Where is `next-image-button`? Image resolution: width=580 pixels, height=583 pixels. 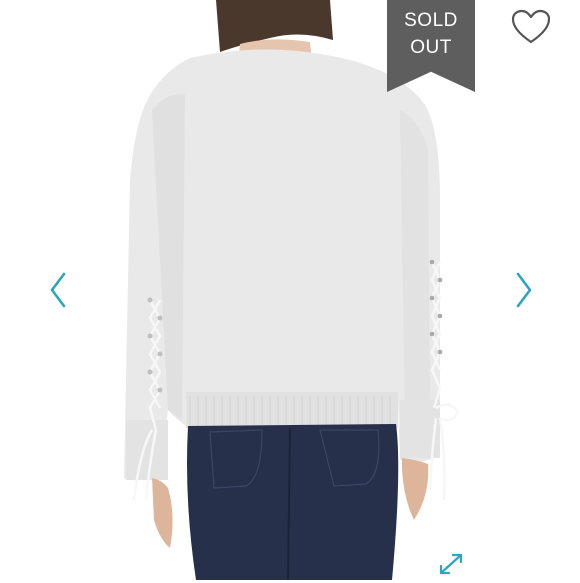
next-image-button is located at coordinates (524, 290).